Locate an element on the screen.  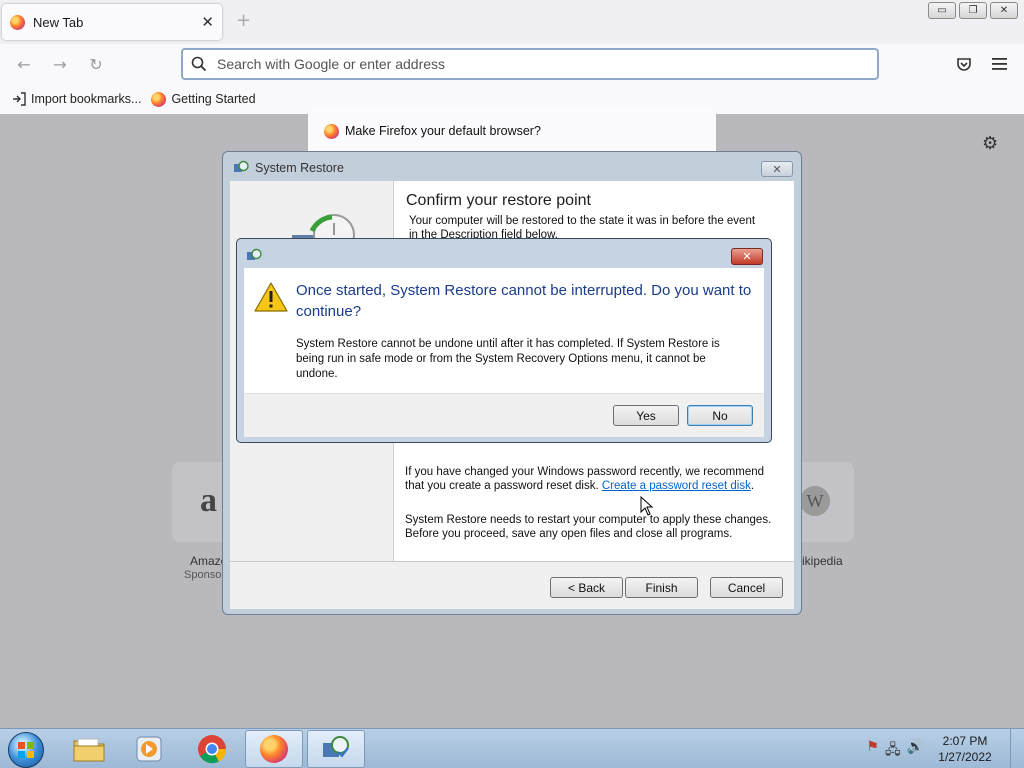
title-bar: System Restore is located at coordinates (288, 168).